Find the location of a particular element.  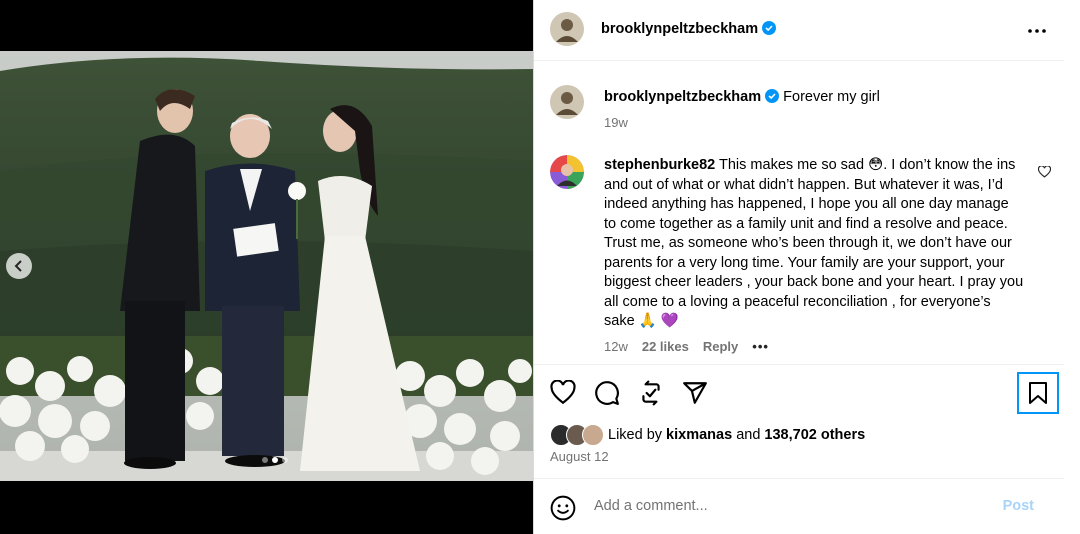

liked-by-and: and is located at coordinates (748, 435).